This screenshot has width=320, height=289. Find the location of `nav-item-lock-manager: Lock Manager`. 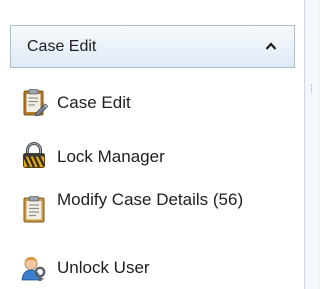

nav-item-lock-manager: Lock Manager is located at coordinates (157, 157).